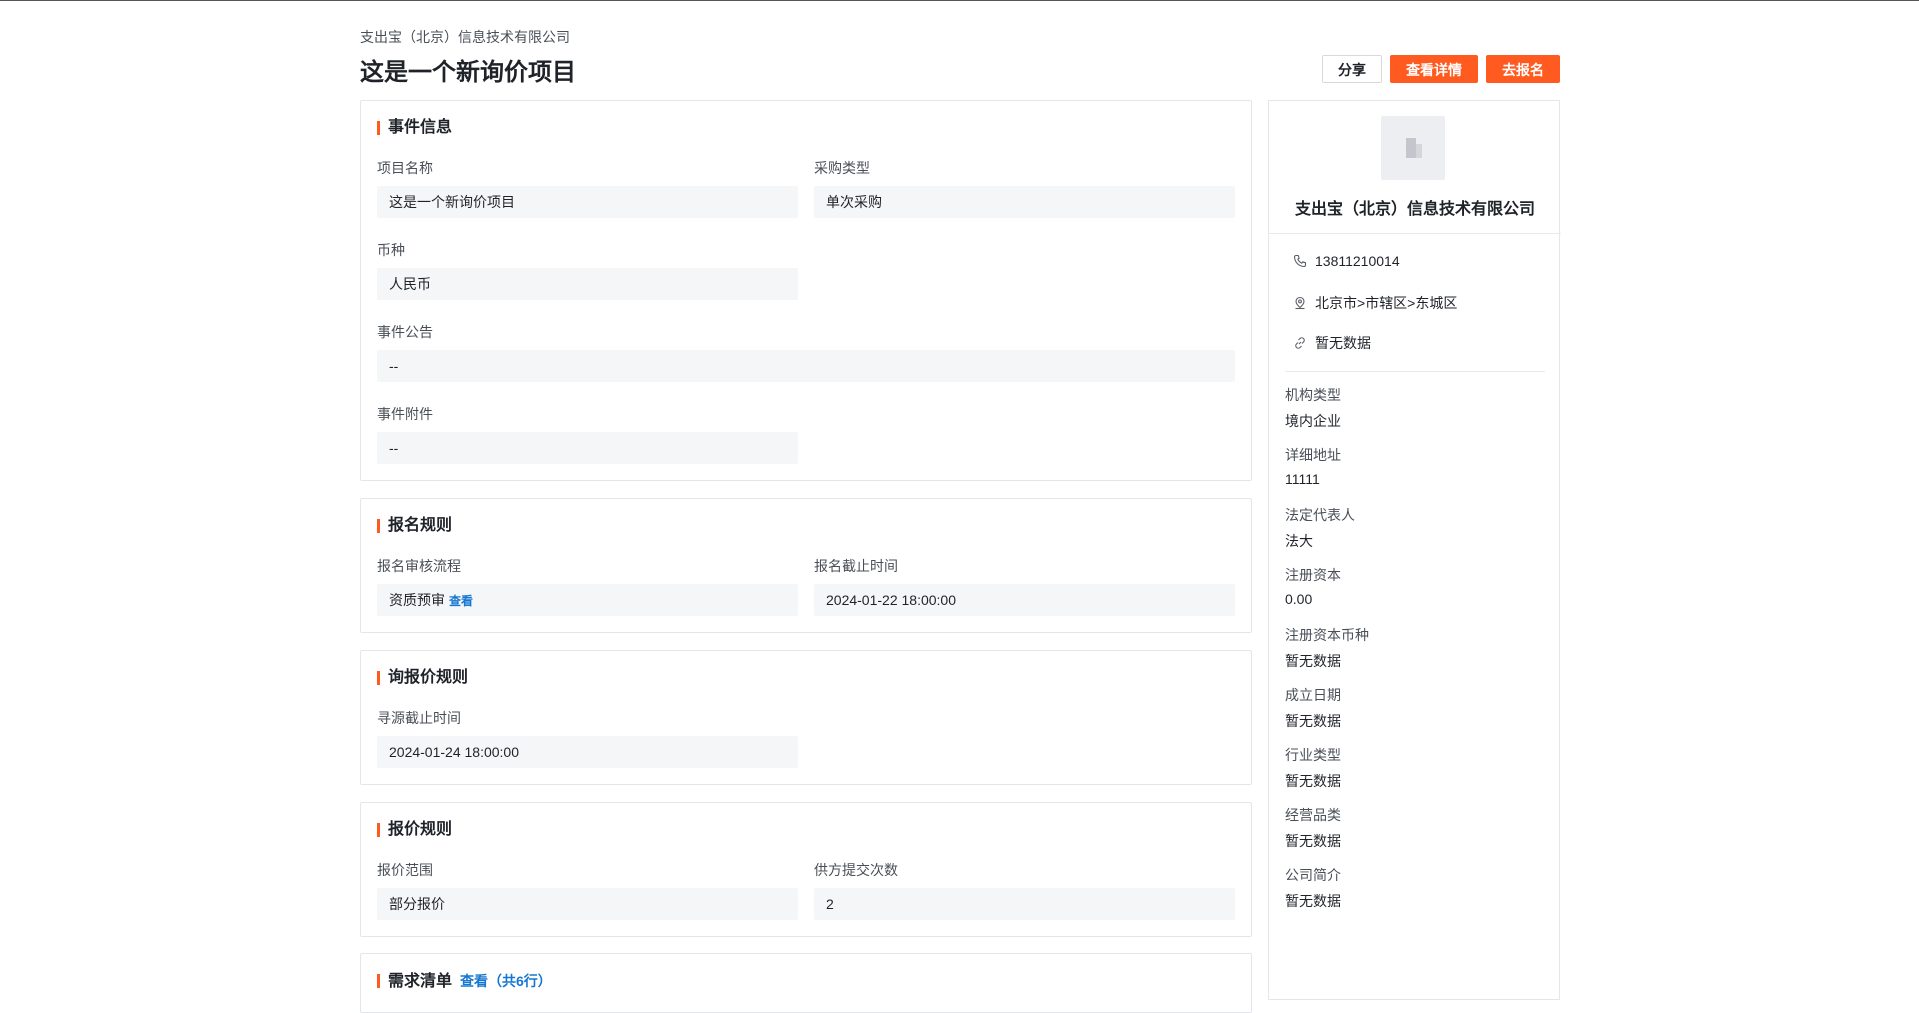  Describe the element at coordinates (1302, 479) in the screenshot. I see `address-value: 11111` at that location.